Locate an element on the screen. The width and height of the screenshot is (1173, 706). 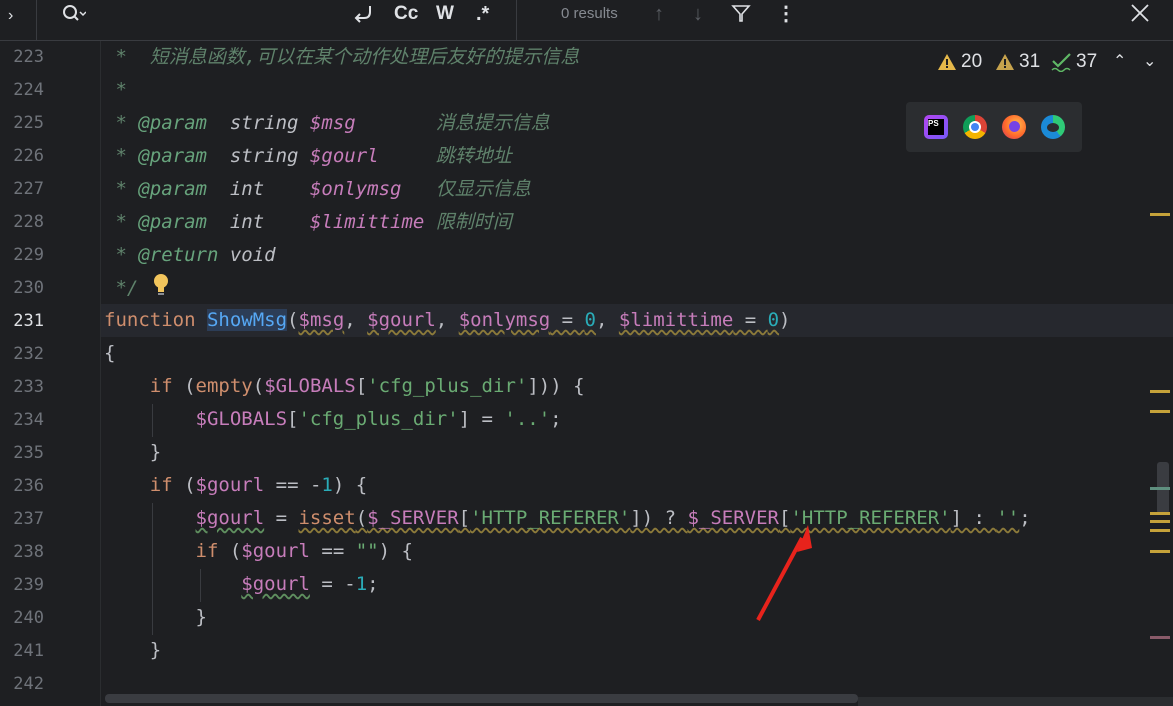
horizontal-scrollbar-thumb is located at coordinates (481, 698).